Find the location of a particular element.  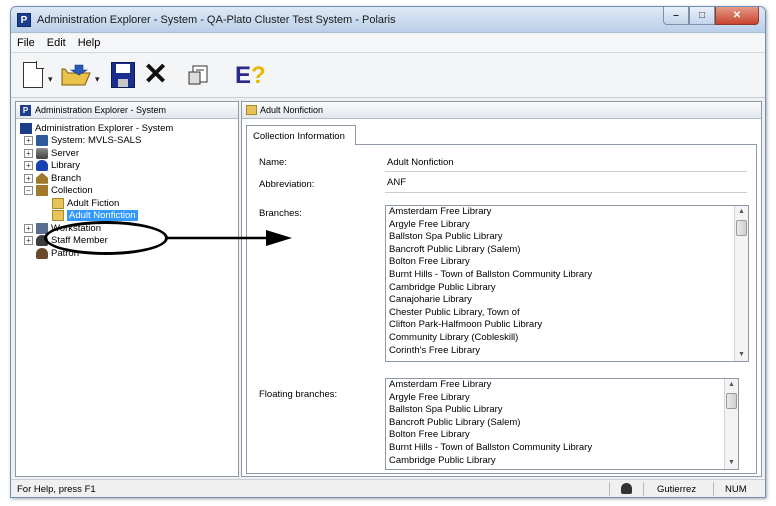

close-button: ✕ is located at coordinates (737, 16).